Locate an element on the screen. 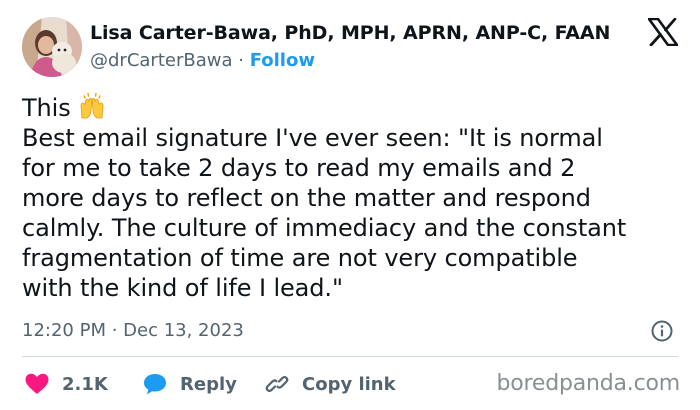 The width and height of the screenshot is (700, 410). avatar is located at coordinates (52, 47).